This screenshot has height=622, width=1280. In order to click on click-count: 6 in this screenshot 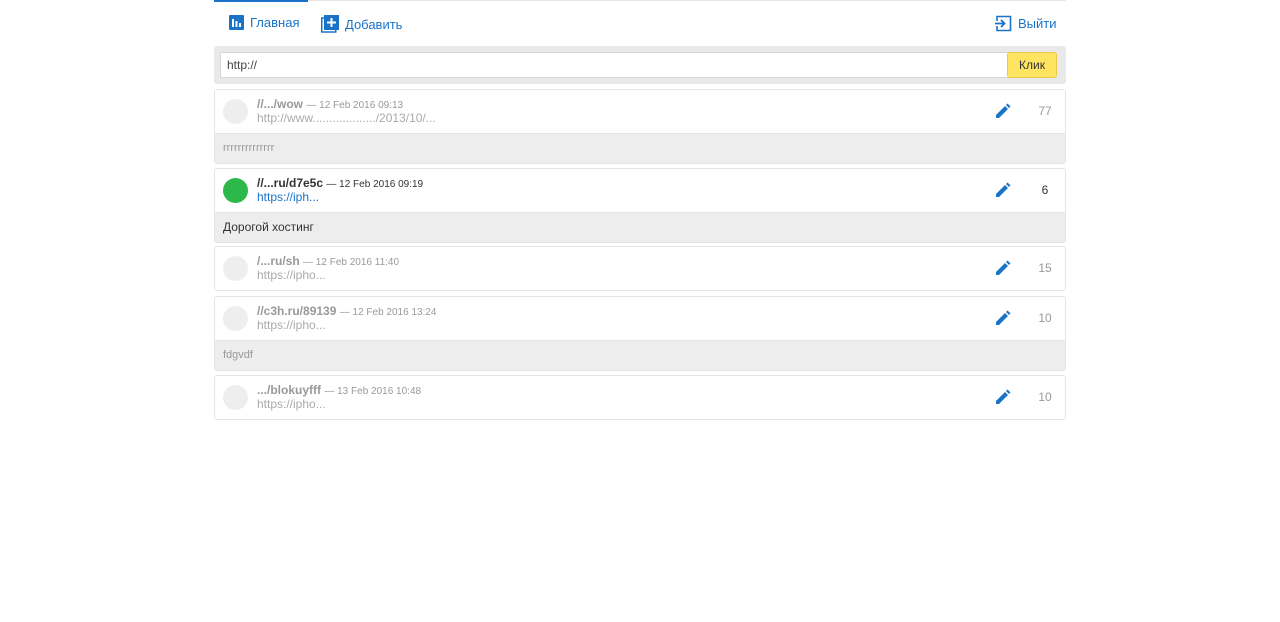, I will do `click(1045, 190)`.